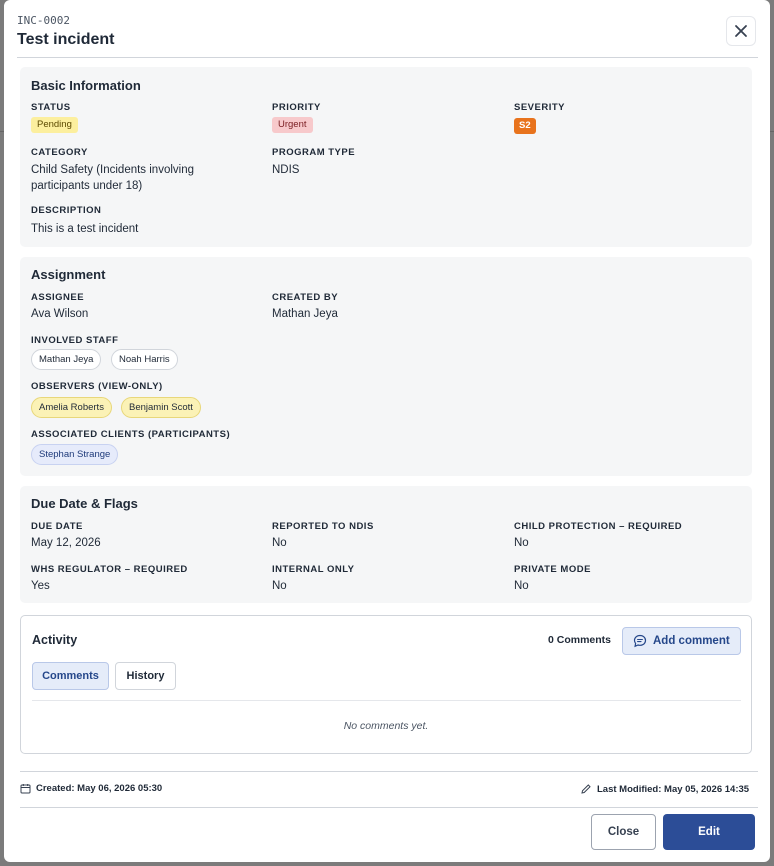 This screenshot has height=866, width=774. What do you see at coordinates (75, 340) in the screenshot?
I see `involved-staff-label: INVOLVED STAFF` at bounding box center [75, 340].